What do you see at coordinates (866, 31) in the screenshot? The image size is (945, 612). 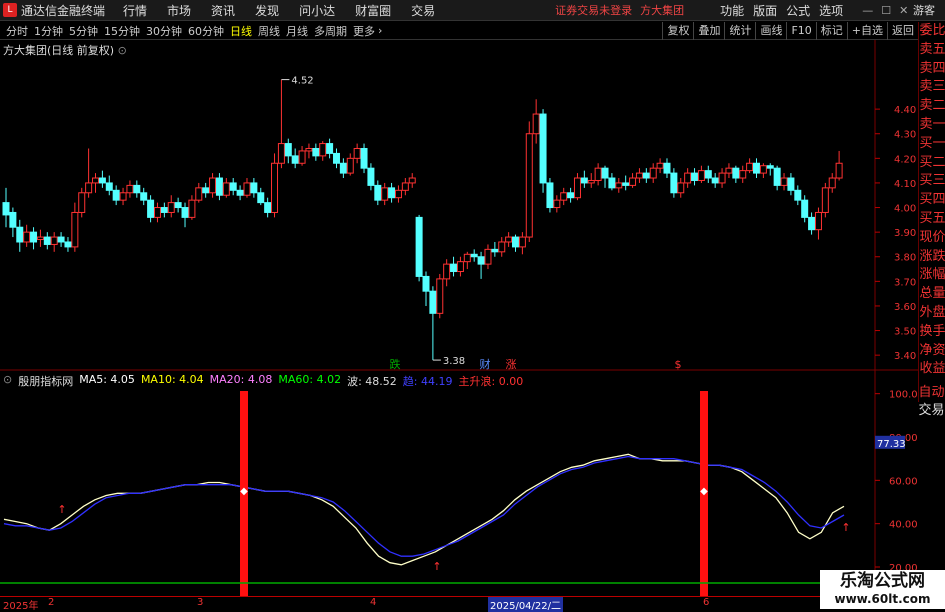 I see `tool-add-watch: +自选` at bounding box center [866, 31].